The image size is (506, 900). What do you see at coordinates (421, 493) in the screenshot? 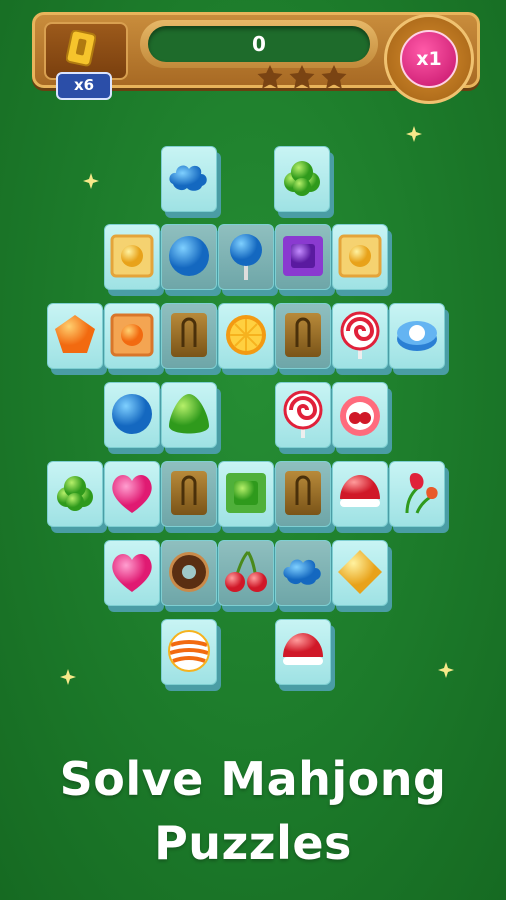
I see `tulip-flowers-icon` at bounding box center [421, 493].